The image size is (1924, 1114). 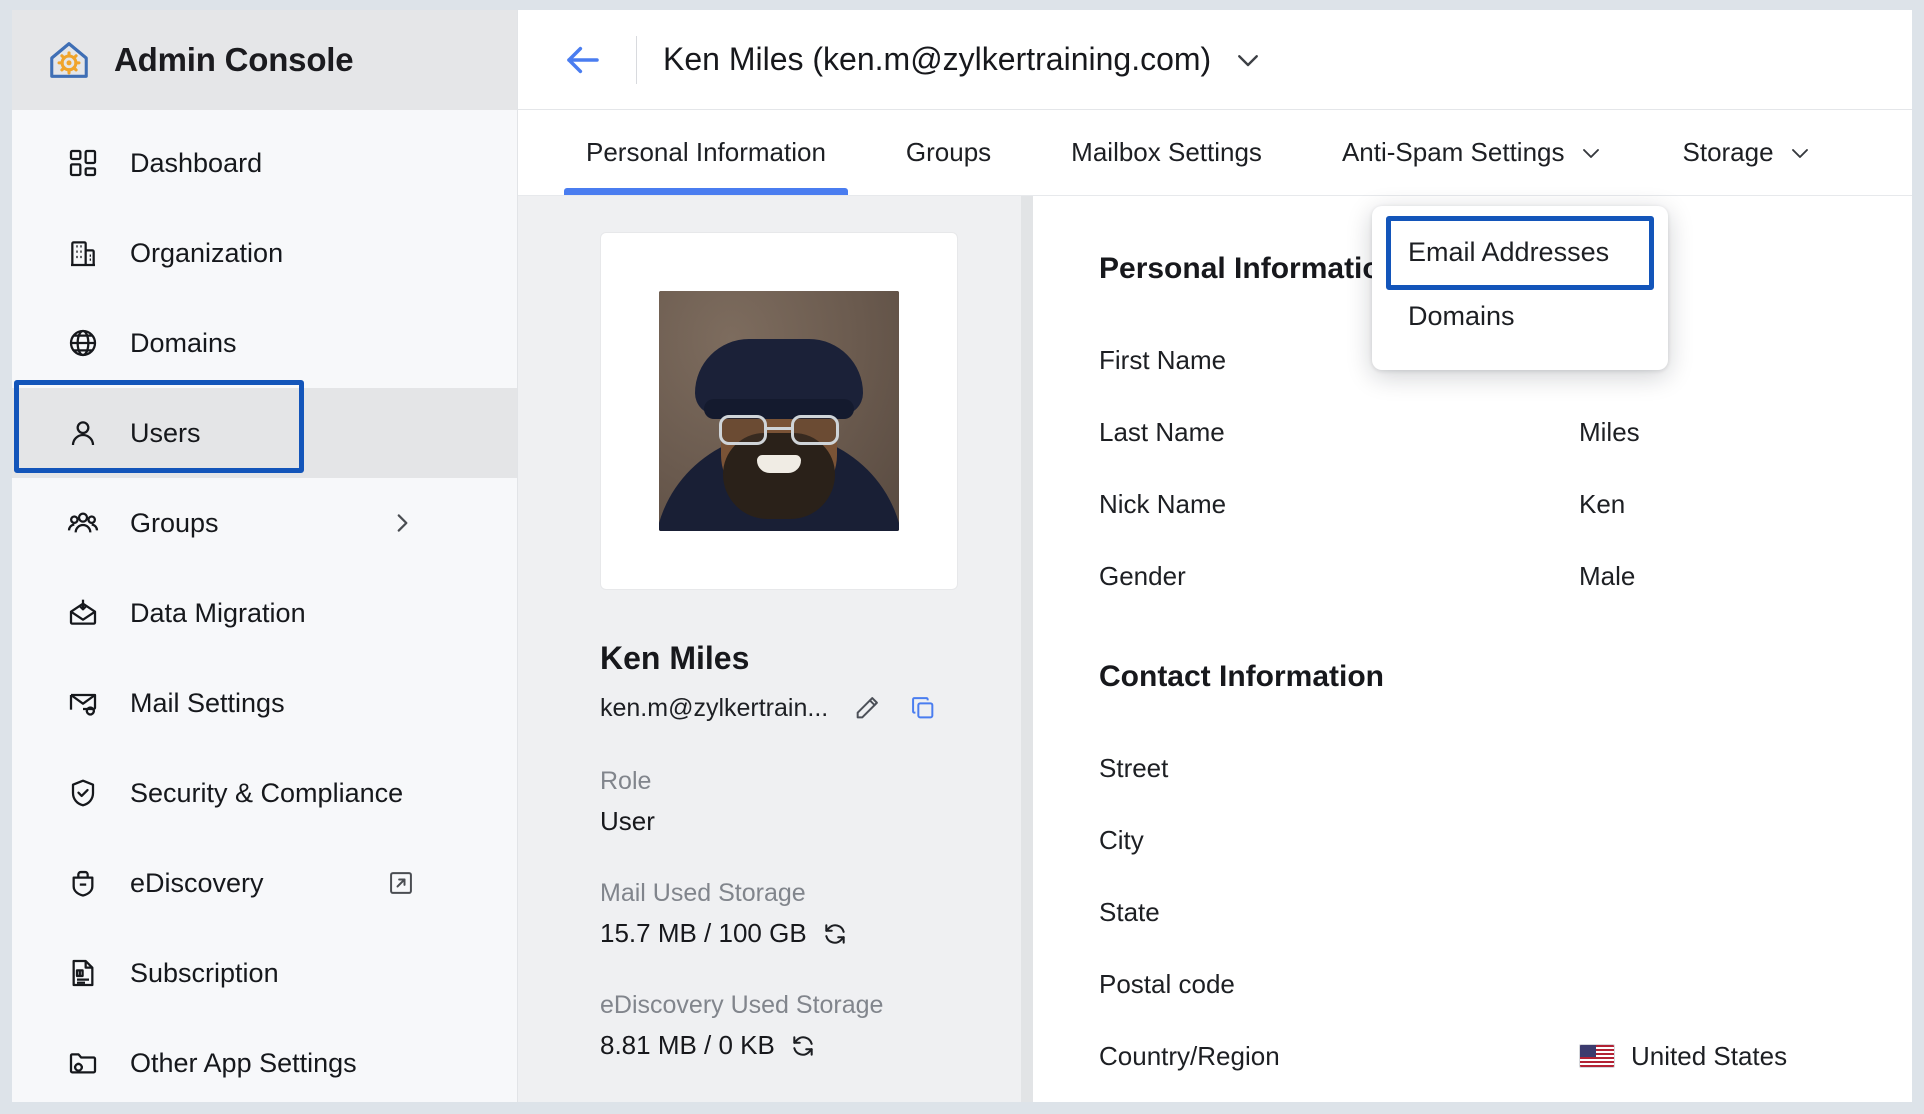 I want to click on briefcase-icon, so click(x=83, y=883).